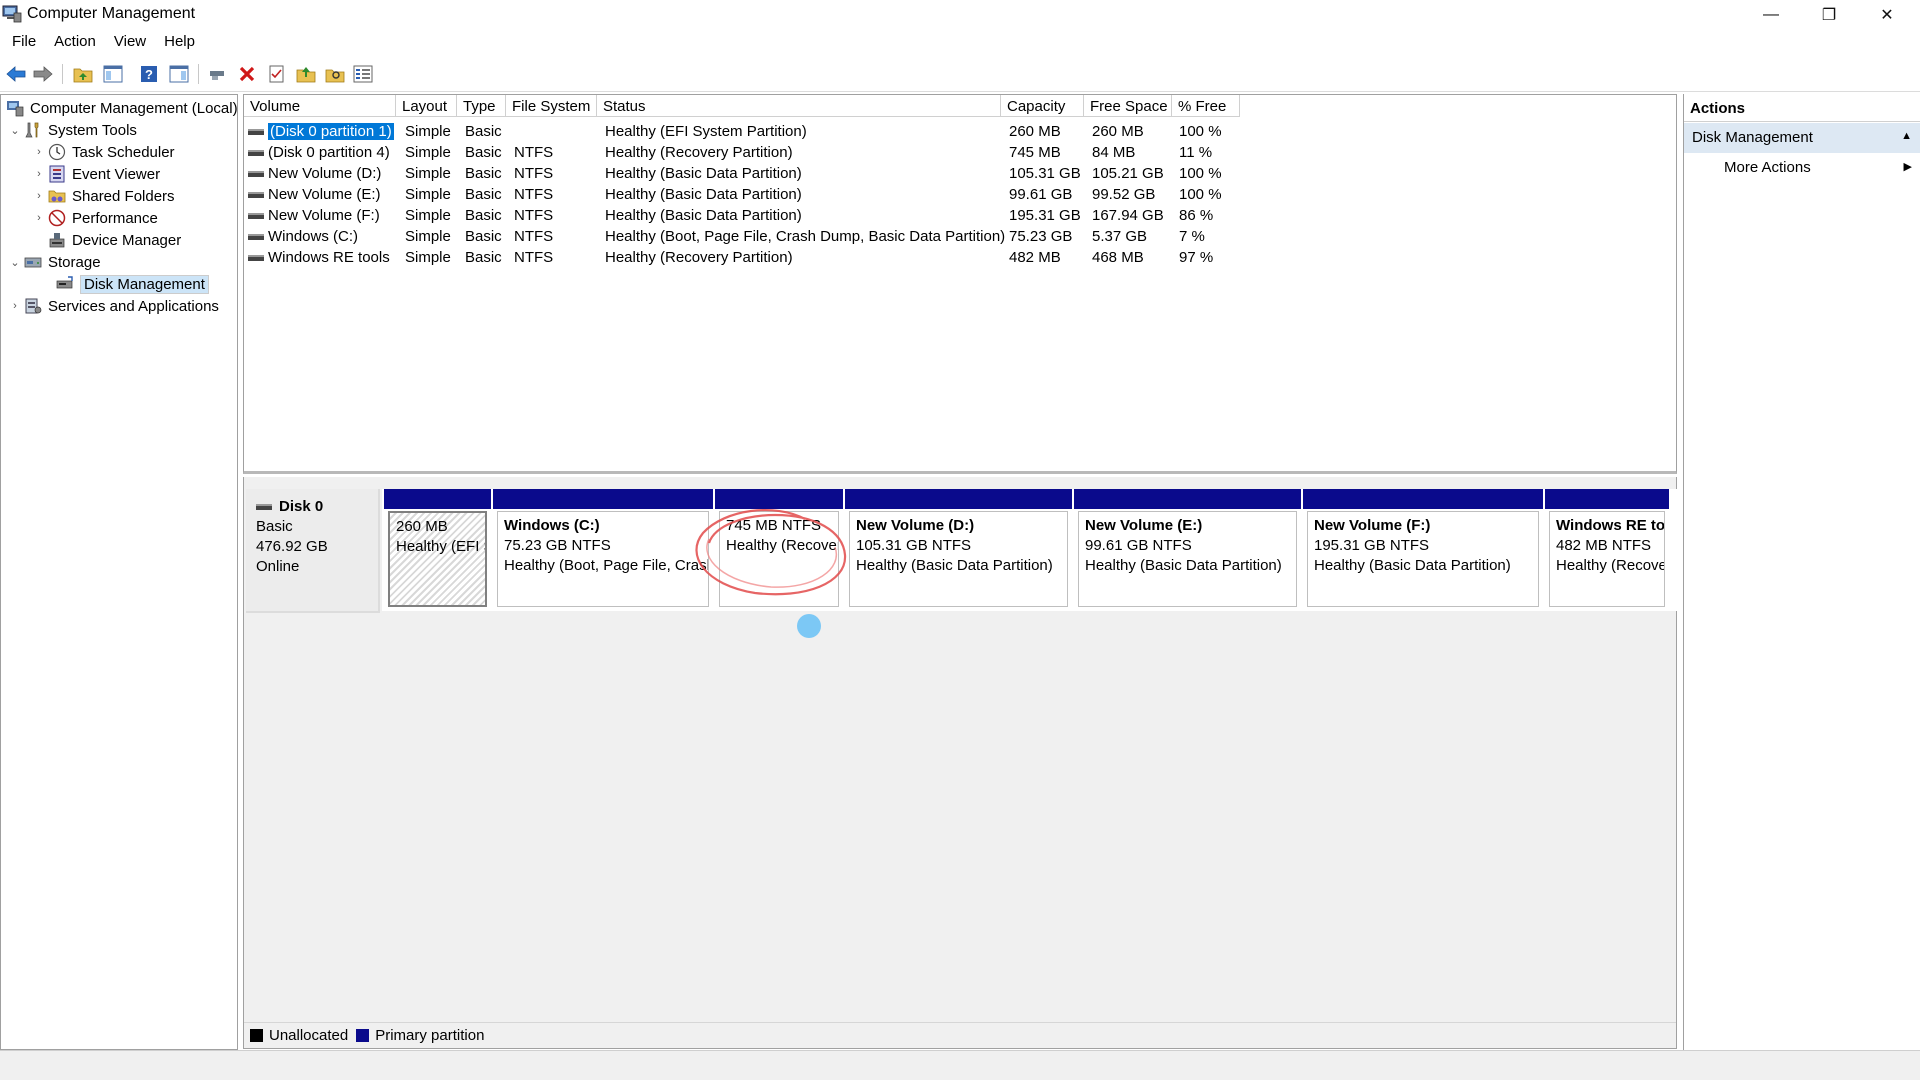  Describe the element at coordinates (309, 1035) in the screenshot. I see `legend-unallocated: Unallocated` at that location.